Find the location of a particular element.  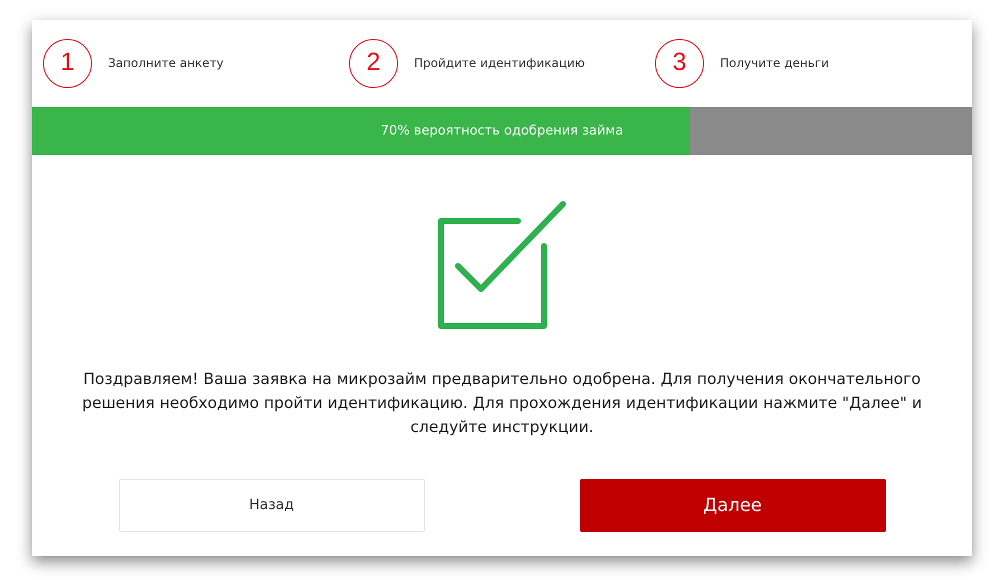

checkbox-check-icon is located at coordinates (502, 266).